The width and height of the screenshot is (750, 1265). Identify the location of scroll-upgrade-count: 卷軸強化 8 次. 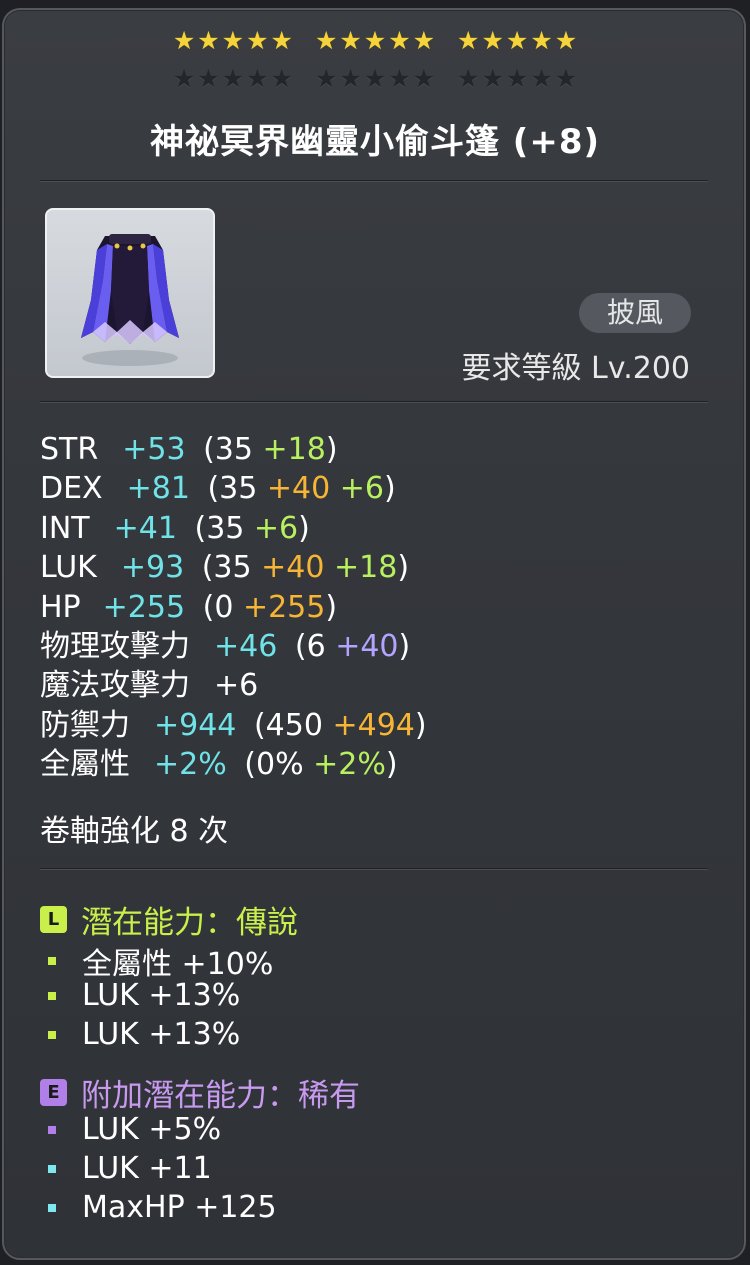
(134, 831).